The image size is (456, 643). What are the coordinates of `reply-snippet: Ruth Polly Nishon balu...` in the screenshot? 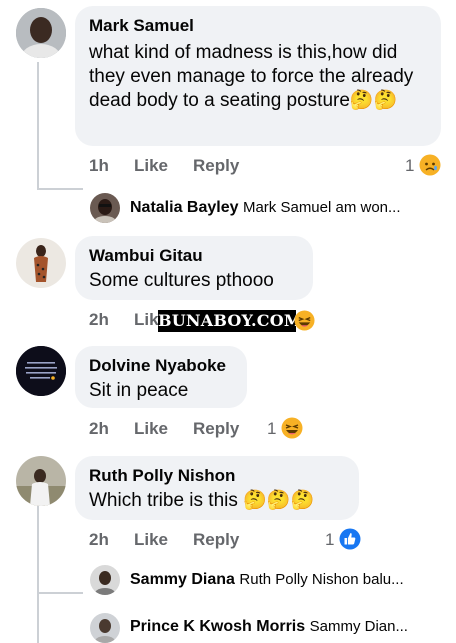 It's located at (321, 579).